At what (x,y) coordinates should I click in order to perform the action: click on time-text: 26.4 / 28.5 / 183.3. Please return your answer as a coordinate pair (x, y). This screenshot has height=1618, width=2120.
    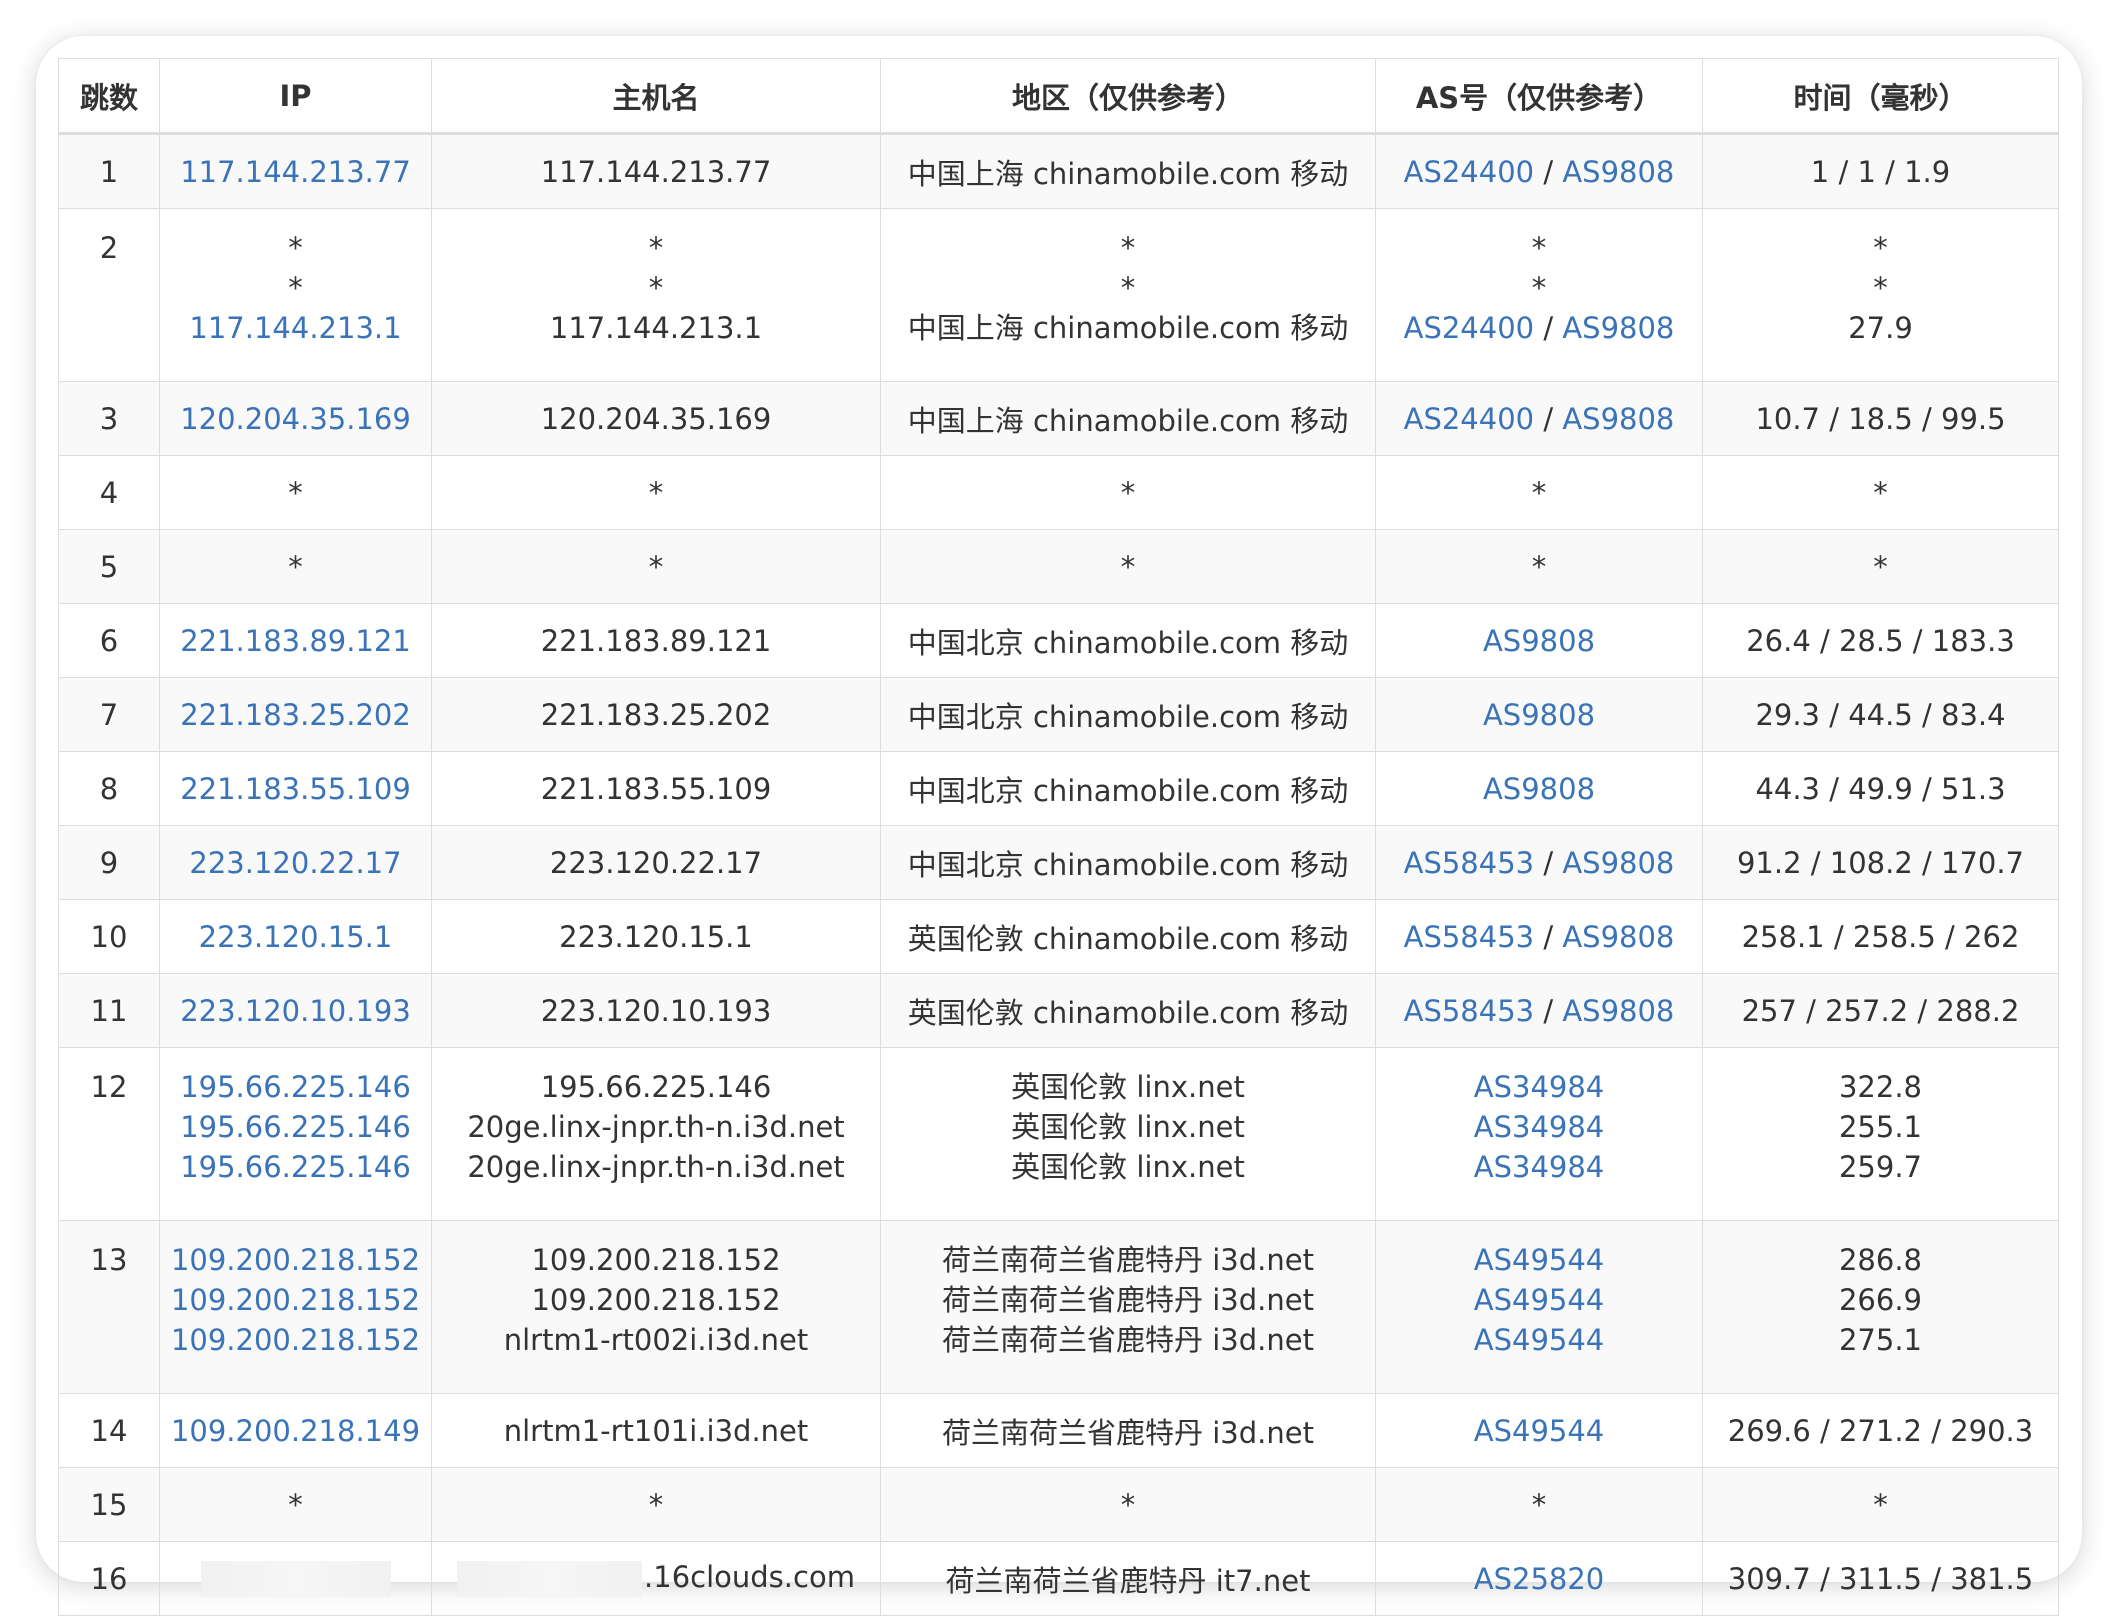
    Looking at the image, I should click on (1880, 640).